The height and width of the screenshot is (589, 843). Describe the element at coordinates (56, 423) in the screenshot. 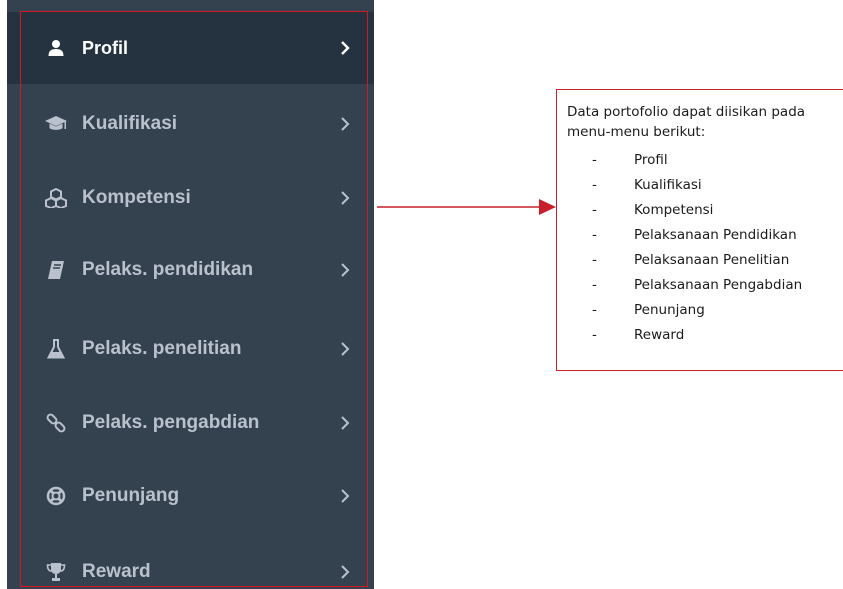

I see `link-icon` at that location.